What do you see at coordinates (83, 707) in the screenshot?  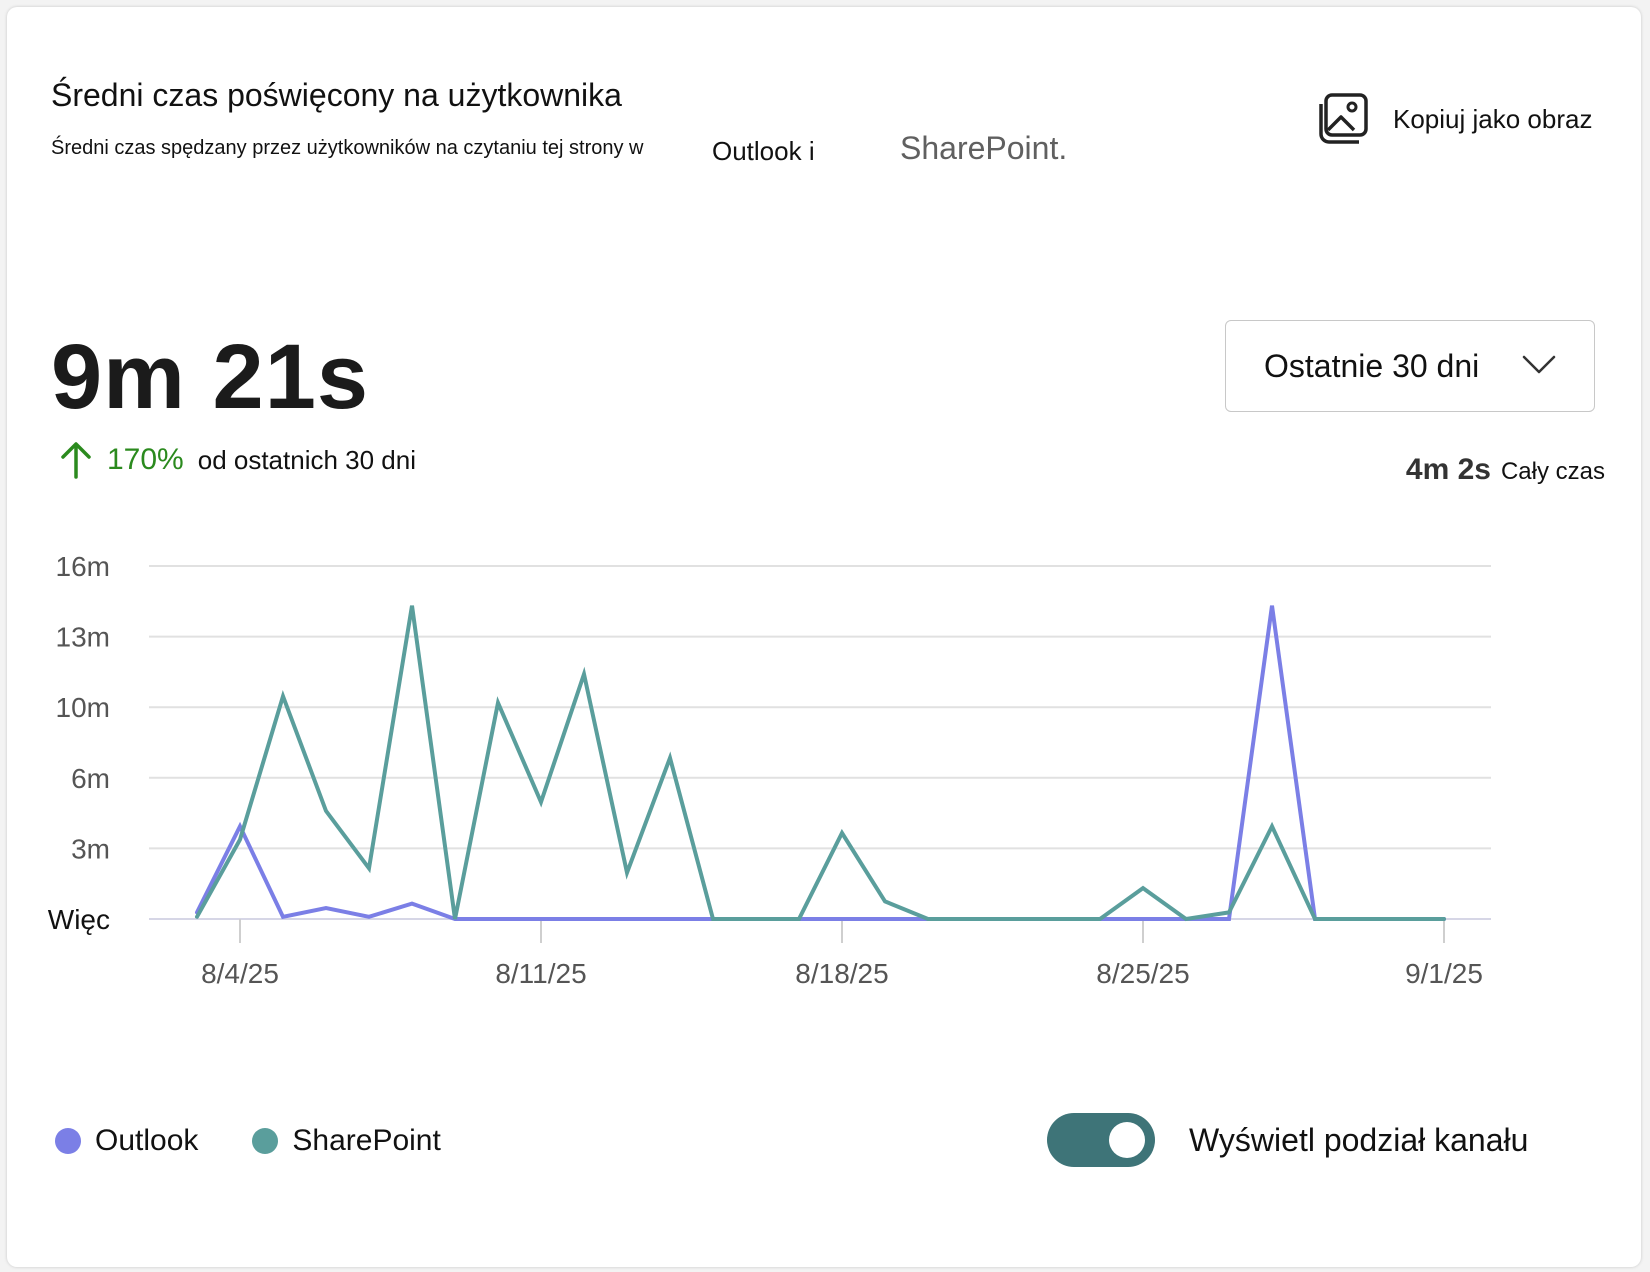 I see `y-tick-label: 10m` at bounding box center [83, 707].